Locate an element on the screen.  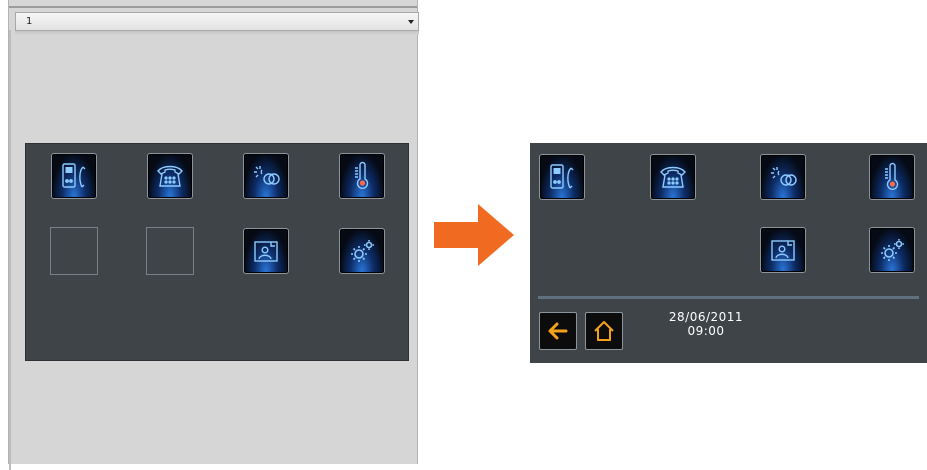
date-time-display: 28/06/2011 09:00 is located at coordinates (706, 324).